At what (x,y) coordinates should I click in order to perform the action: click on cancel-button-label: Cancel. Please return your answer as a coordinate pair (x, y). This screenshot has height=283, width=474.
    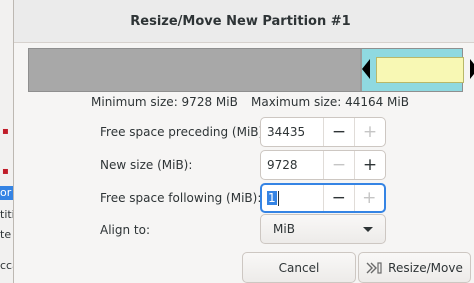
    Looking at the image, I should click on (299, 267).